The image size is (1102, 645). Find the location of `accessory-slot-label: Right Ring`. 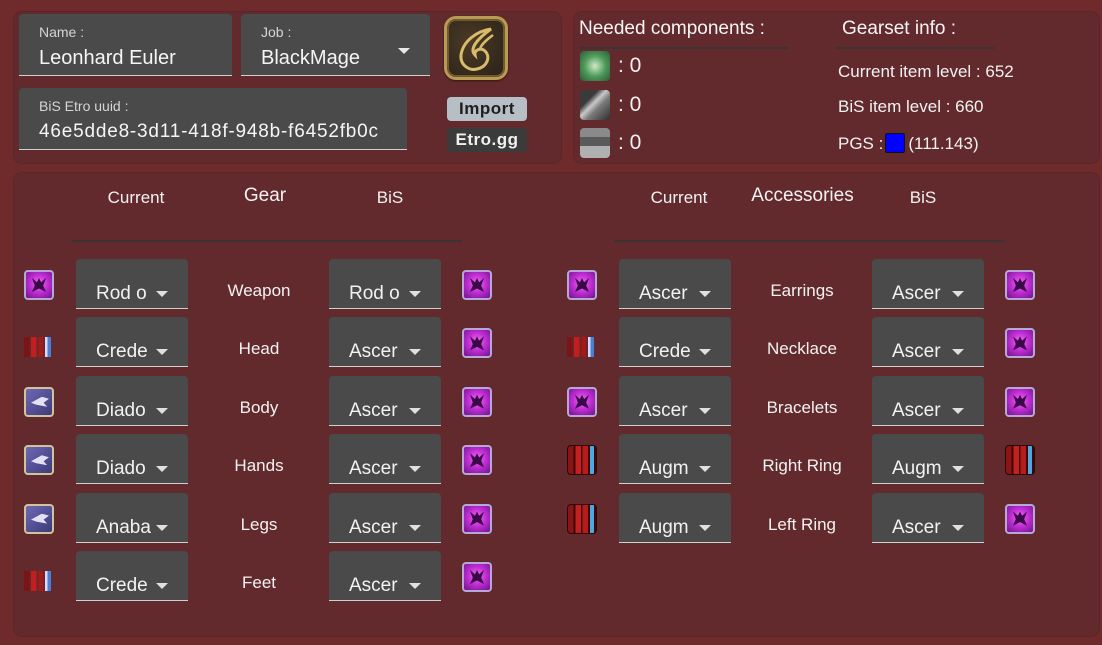

accessory-slot-label: Right Ring is located at coordinates (802, 466).